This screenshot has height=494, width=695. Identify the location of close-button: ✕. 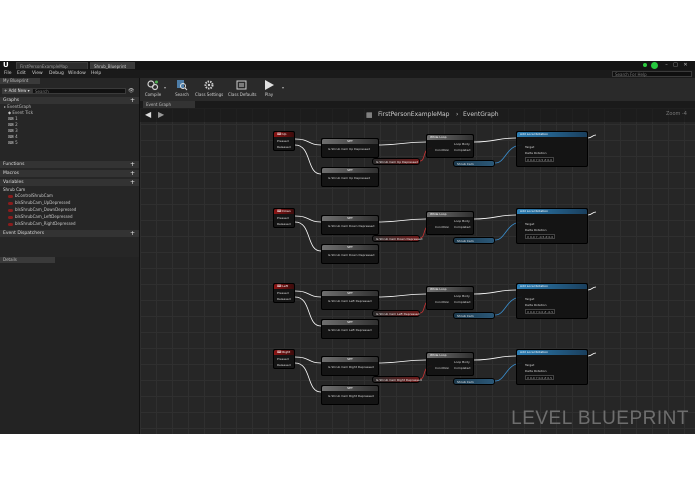
(685, 65).